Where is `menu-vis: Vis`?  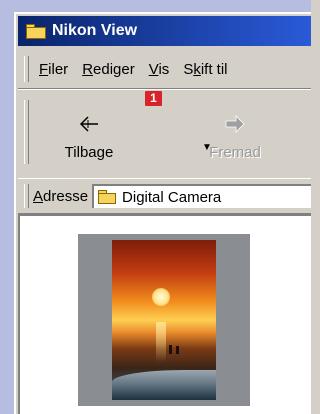
menu-vis: Vis is located at coordinates (159, 69).